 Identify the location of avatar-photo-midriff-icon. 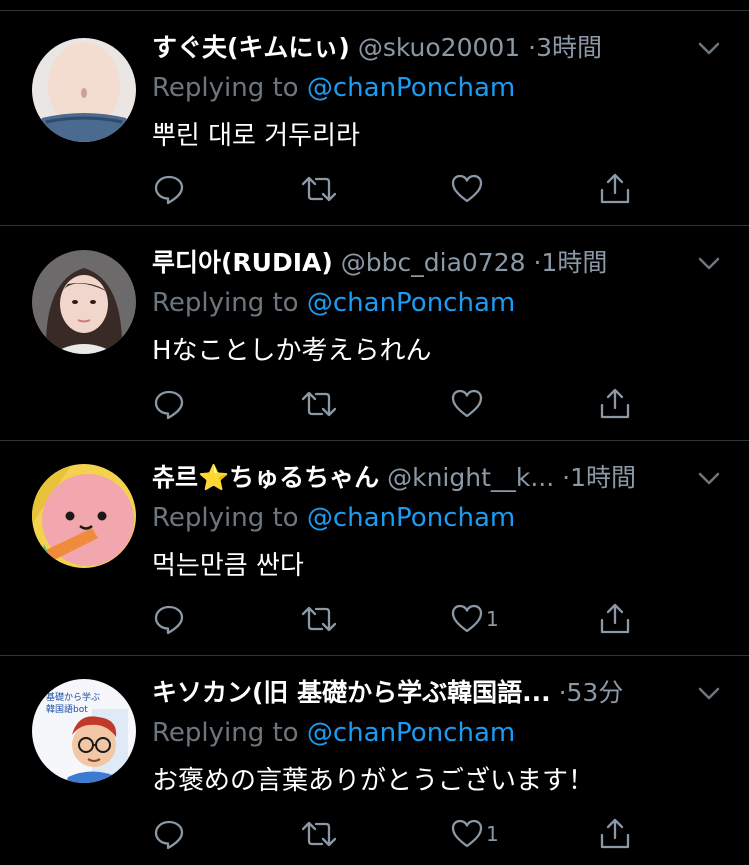
(84, 90).